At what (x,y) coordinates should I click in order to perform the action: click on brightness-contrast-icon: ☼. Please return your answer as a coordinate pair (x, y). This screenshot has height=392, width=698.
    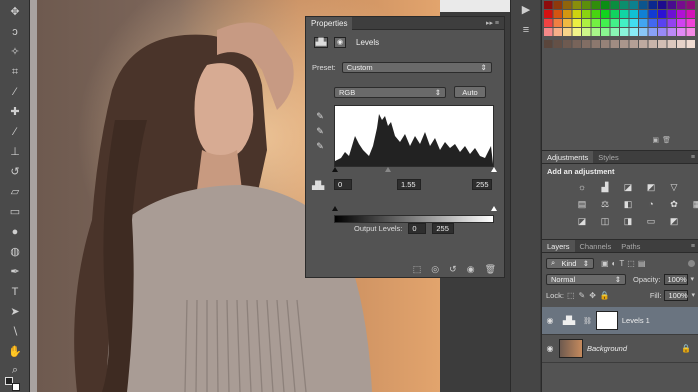
    Looking at the image, I should click on (582, 187).